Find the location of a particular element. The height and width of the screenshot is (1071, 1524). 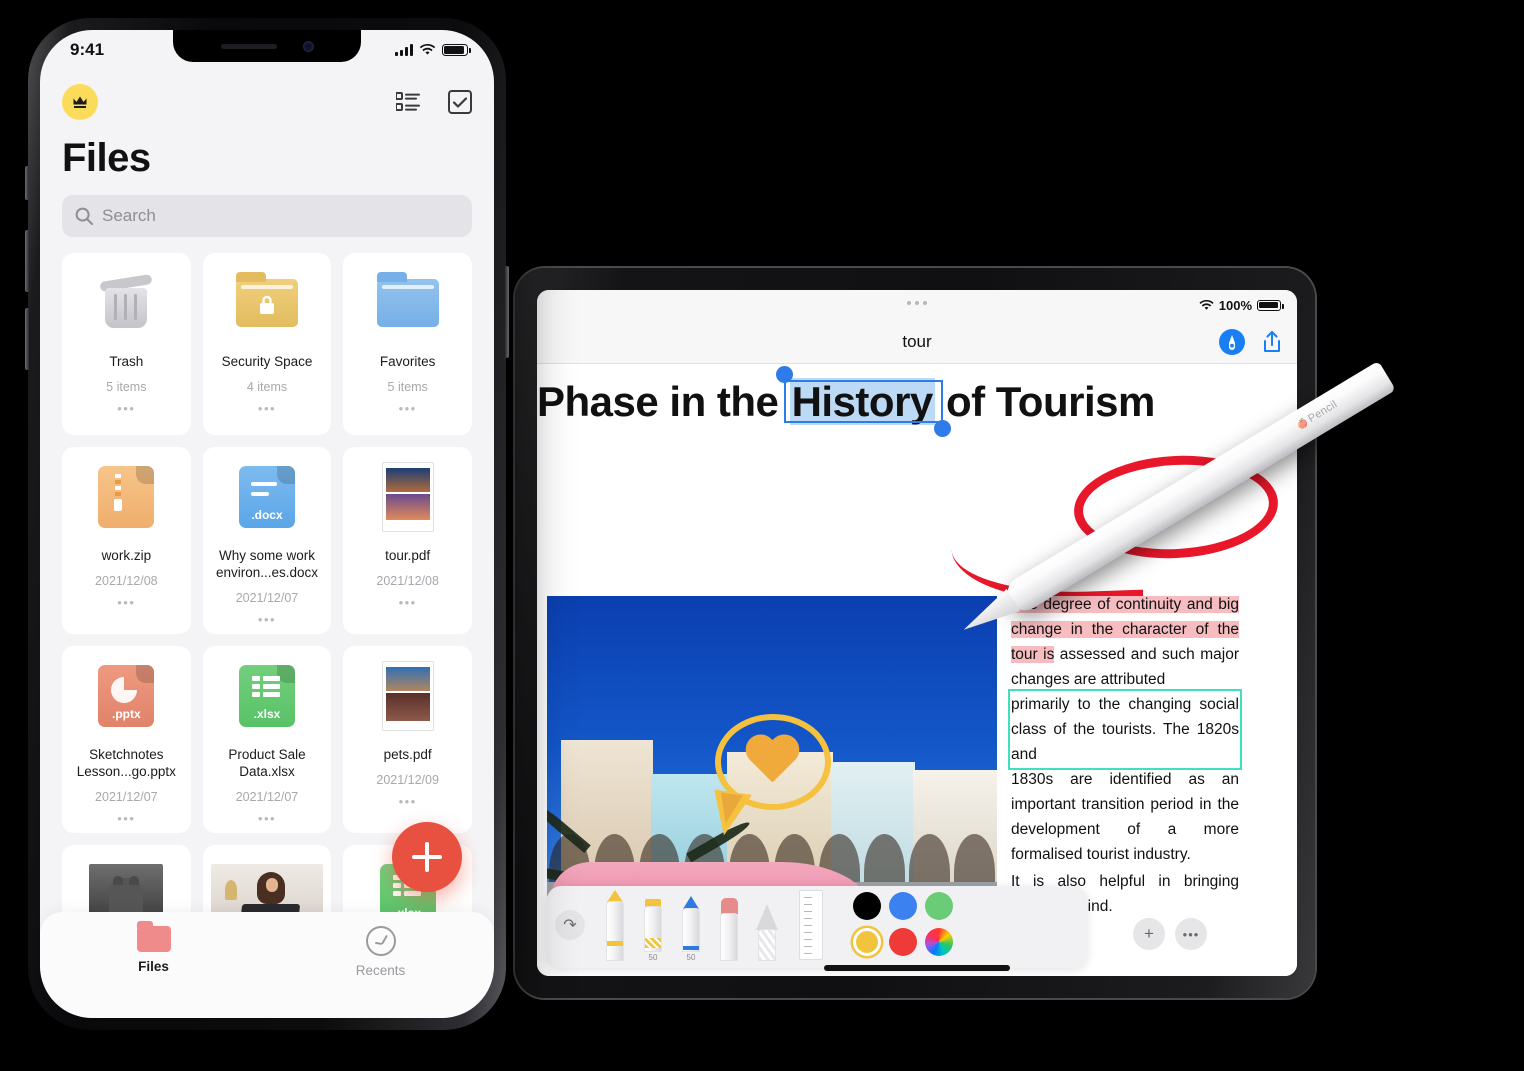

zip-file-icon is located at coordinates (126, 497).